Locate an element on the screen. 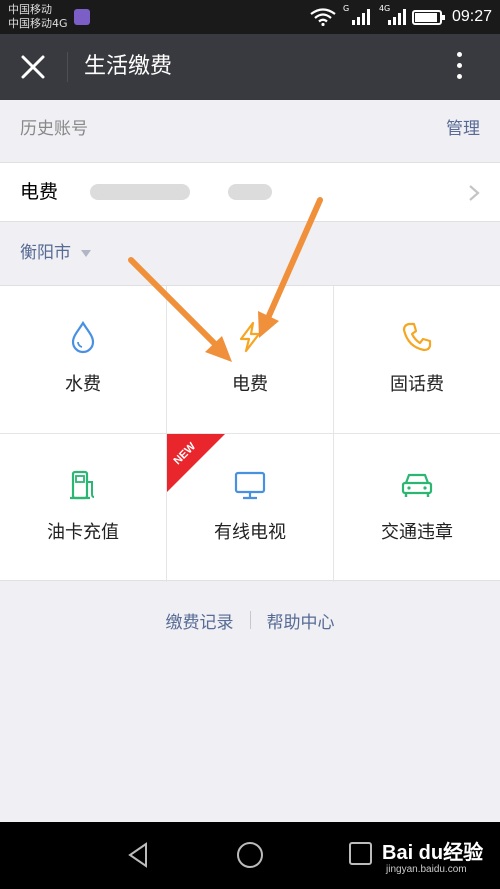 This screenshot has width=500, height=889. redacted-account-name is located at coordinates (250, 192).